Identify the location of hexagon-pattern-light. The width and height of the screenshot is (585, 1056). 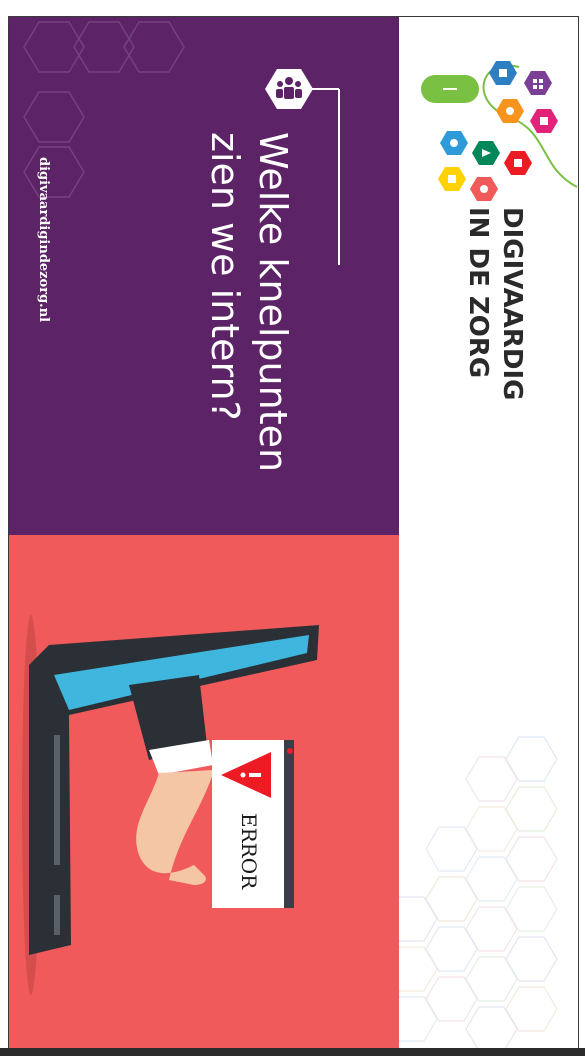
(478, 892).